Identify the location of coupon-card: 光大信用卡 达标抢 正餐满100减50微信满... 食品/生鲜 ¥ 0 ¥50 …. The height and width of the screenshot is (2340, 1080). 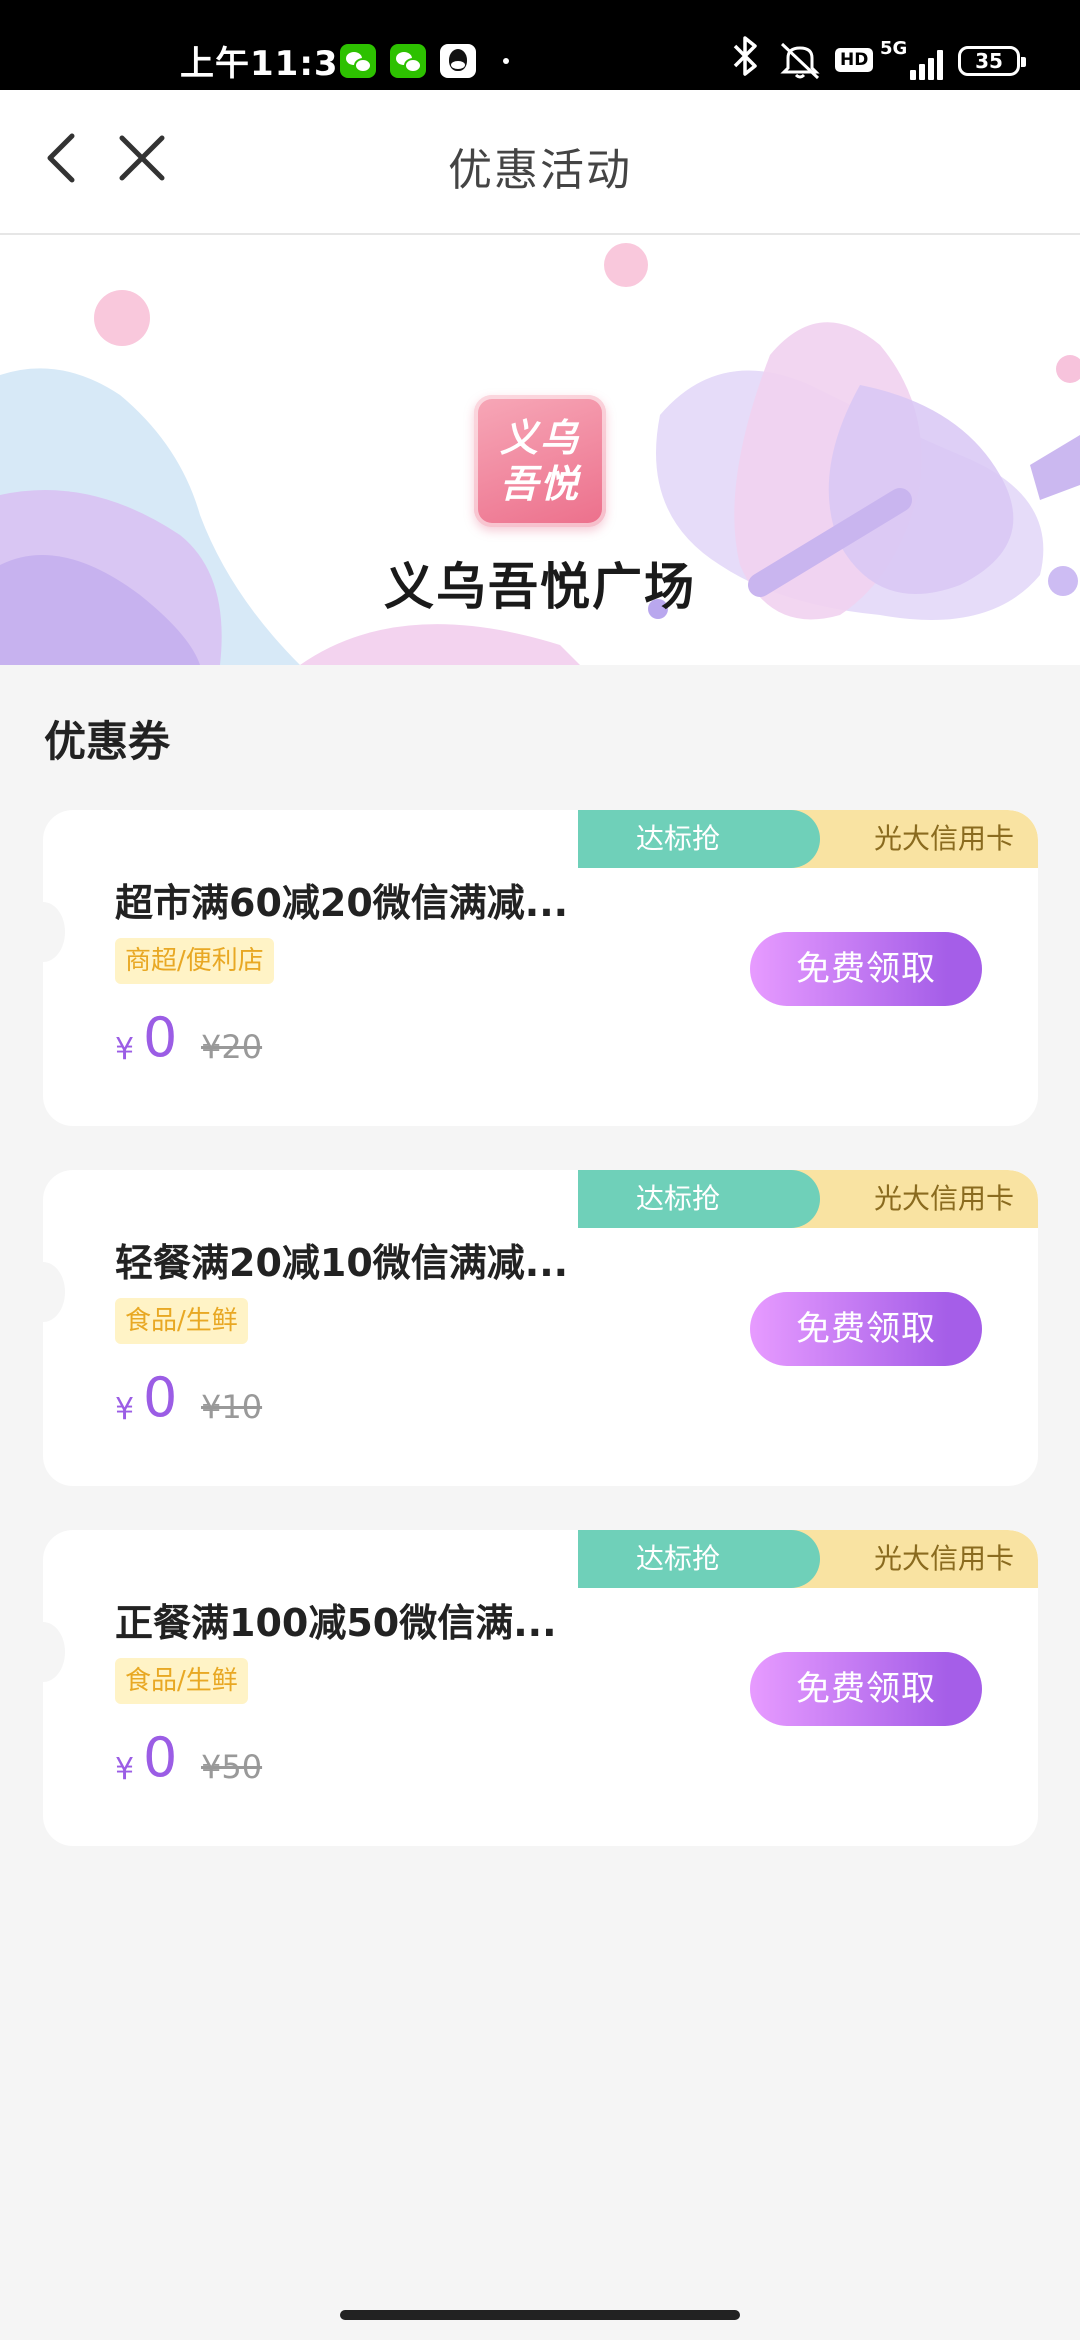
(540, 1688).